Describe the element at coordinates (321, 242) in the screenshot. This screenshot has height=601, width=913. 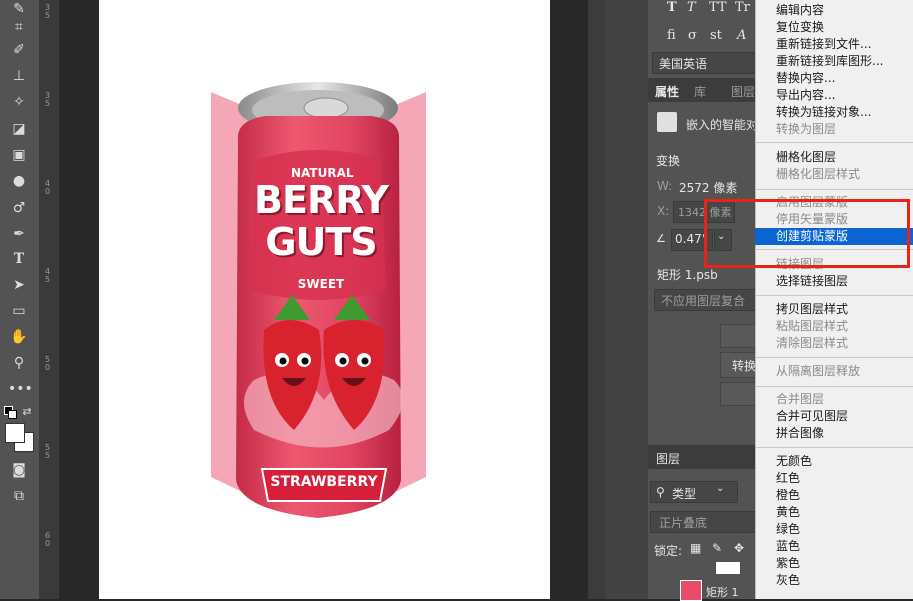
I see `can-text-guts: GUTS` at that location.